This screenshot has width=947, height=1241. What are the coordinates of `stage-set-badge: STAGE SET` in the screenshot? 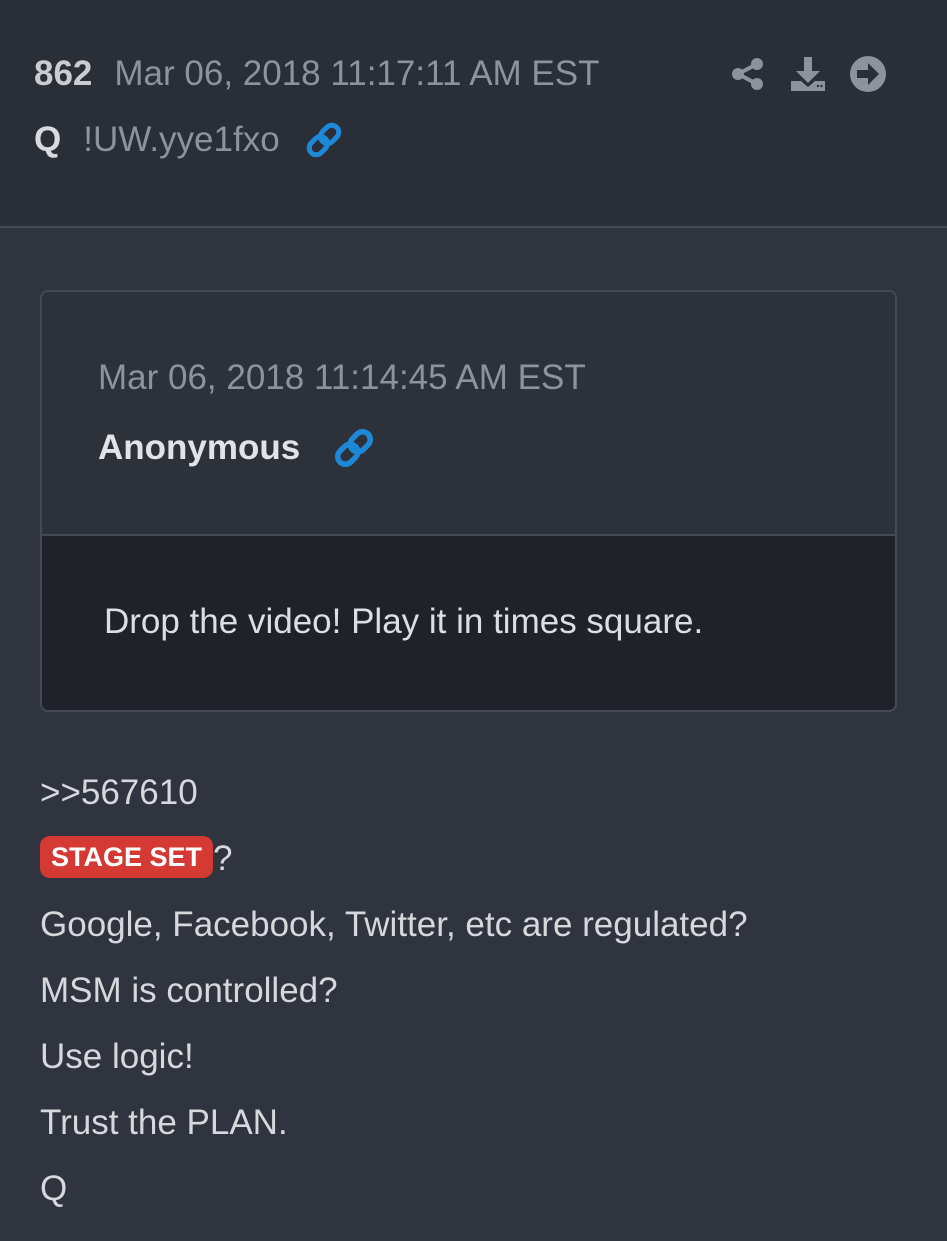 It's located at (127, 856).